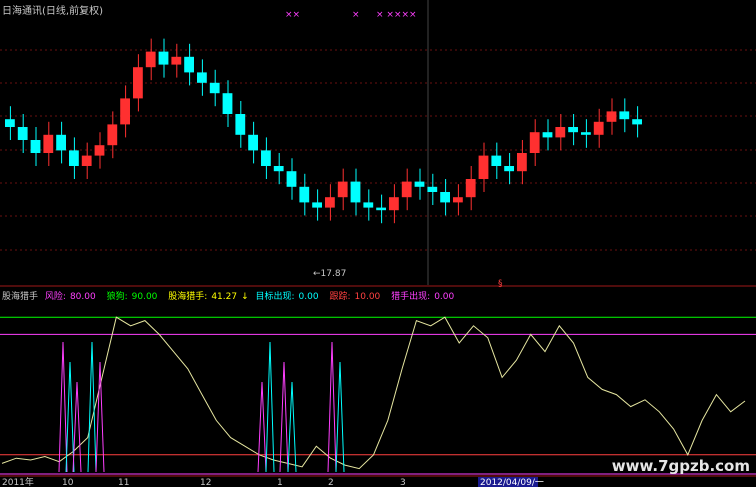  Describe the element at coordinates (329, 274) in the screenshot. I see `low-price-label: ←17.87` at that location.